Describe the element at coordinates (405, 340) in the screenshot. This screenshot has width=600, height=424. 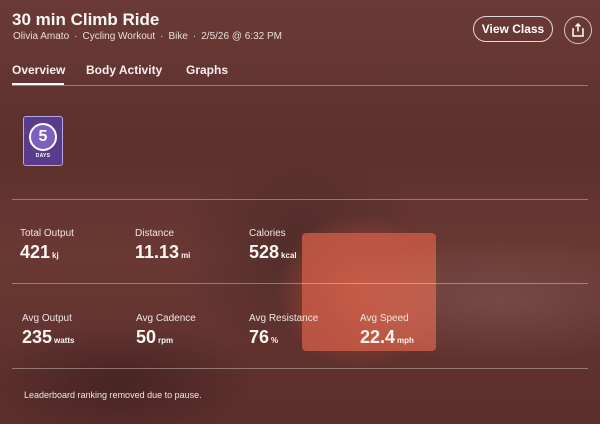
I see `stat-unit: mph` at that location.